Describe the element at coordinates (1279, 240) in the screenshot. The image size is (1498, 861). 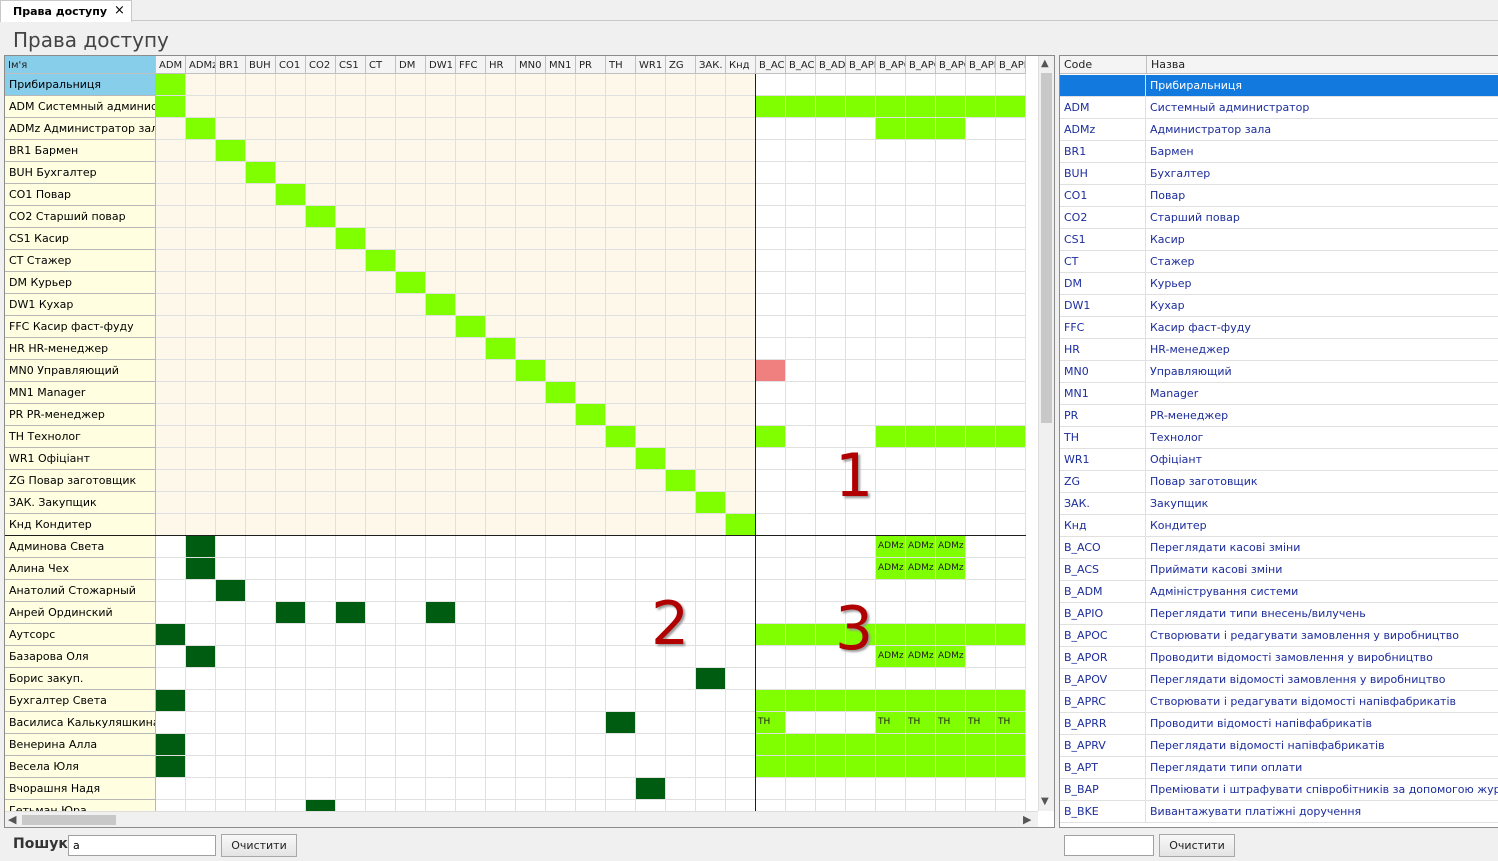
I see `table-row: CS1 Касир` at that location.